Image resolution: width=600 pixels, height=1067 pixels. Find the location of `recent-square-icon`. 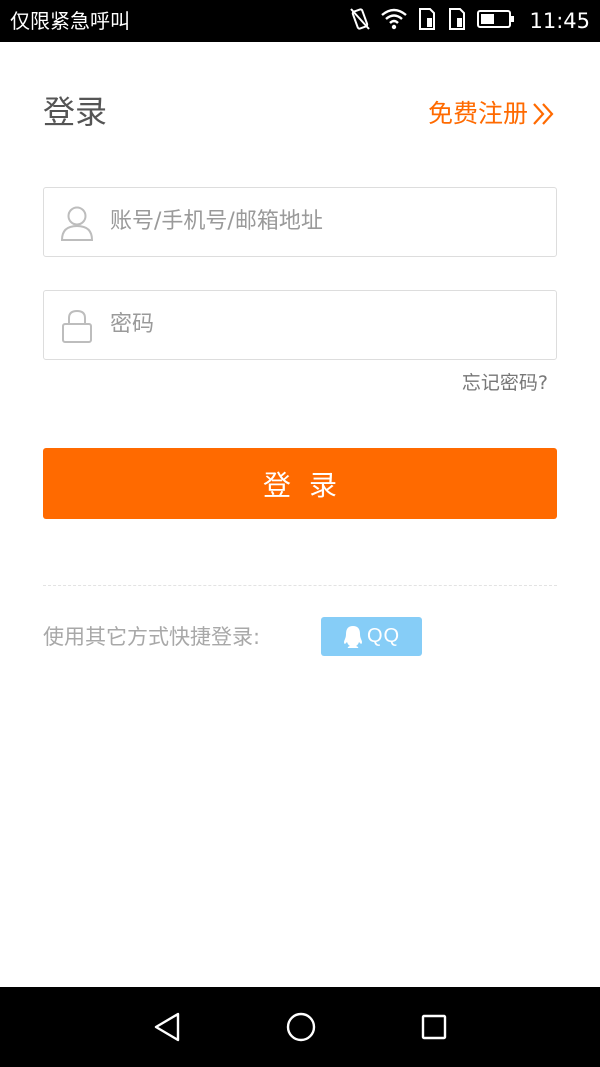

recent-square-icon is located at coordinates (434, 1027).